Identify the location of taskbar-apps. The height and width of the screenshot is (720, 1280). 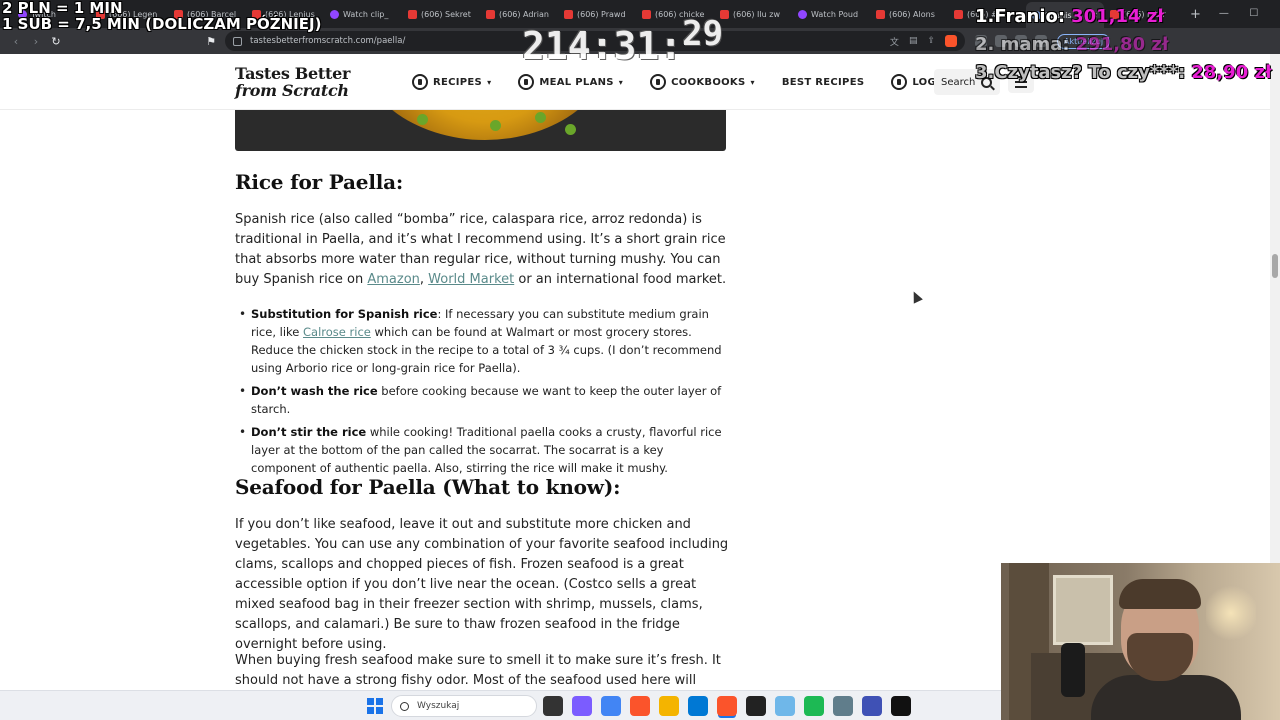
(727, 706).